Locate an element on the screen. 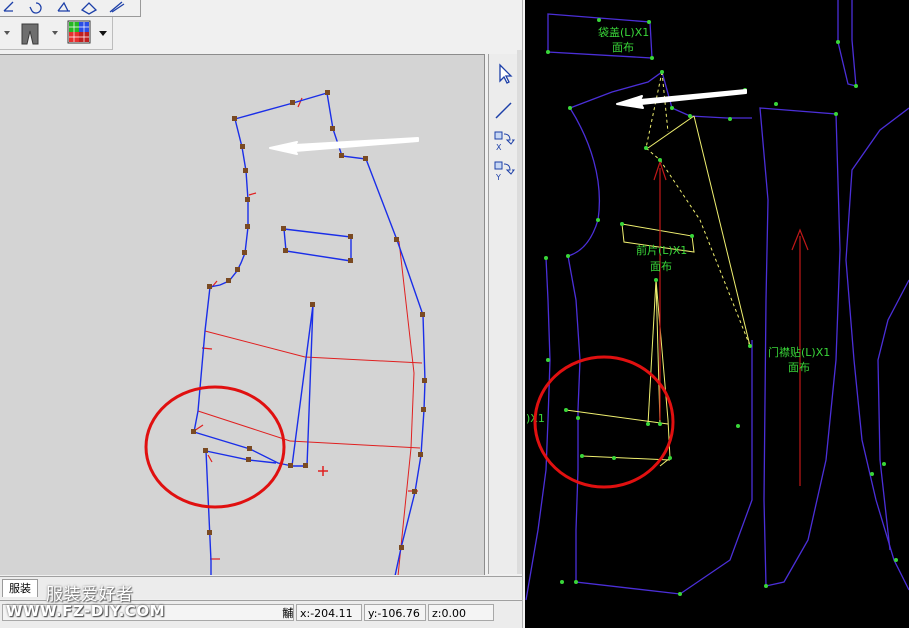 Image resolution: width=909 pixels, height=628 pixels. label-pocket-flap-fabric: 面布 is located at coordinates (623, 47).